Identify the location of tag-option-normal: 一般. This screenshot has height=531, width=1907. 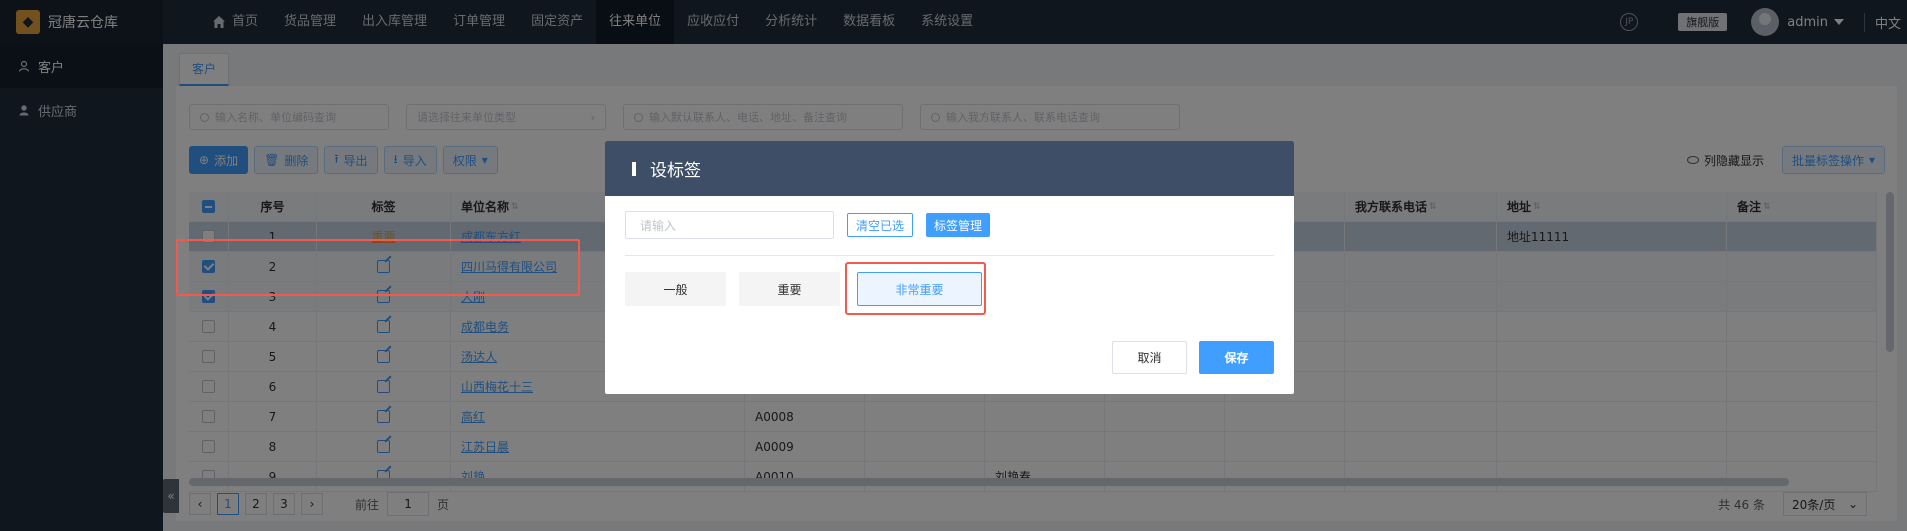
(675, 289).